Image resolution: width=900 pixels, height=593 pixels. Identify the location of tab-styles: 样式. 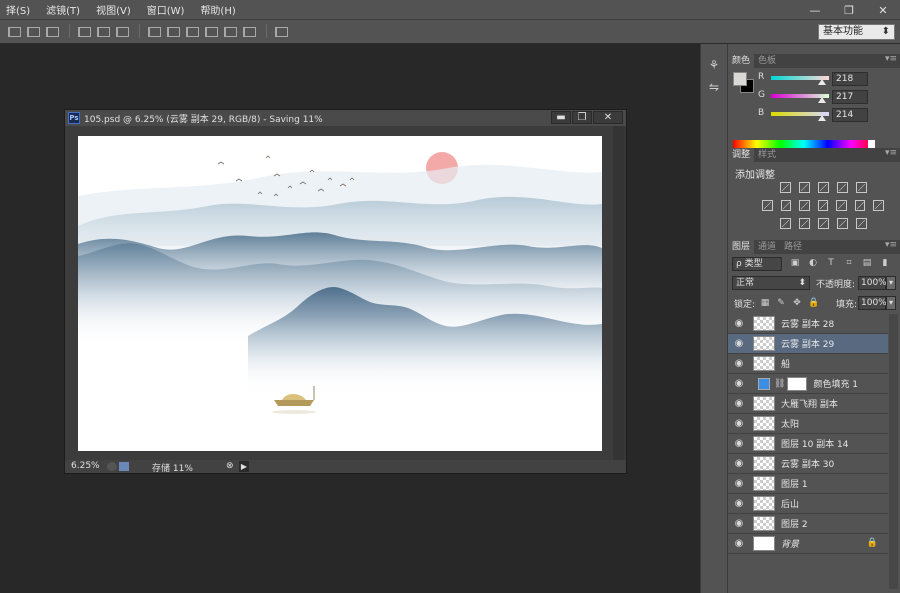
(767, 155).